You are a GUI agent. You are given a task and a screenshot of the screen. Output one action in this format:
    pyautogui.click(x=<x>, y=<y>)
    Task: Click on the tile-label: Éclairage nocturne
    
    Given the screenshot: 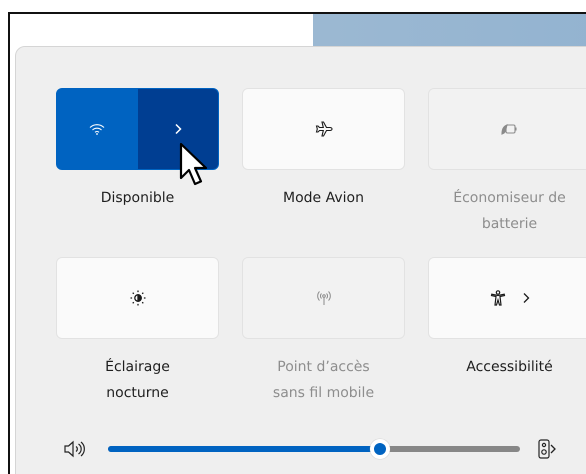 What is the action you would take?
    pyautogui.click(x=137, y=380)
    